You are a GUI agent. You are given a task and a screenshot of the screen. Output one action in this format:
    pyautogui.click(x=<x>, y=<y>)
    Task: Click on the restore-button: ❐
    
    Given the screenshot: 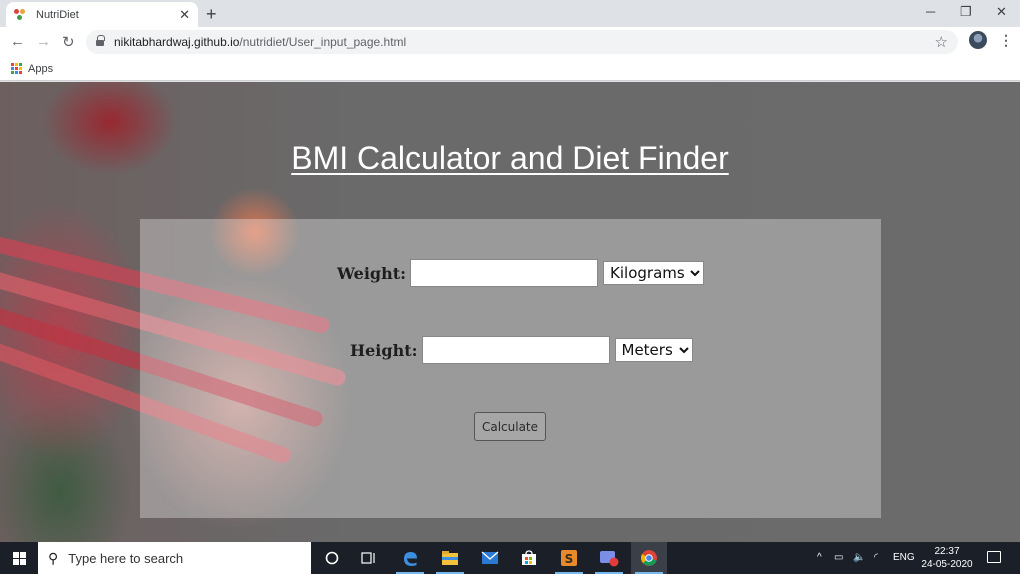 What is the action you would take?
    pyautogui.click(x=966, y=12)
    